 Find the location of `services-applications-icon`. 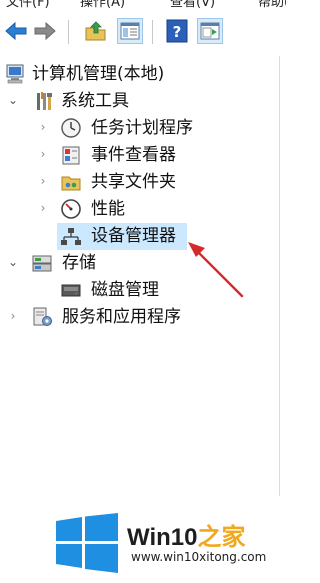

services-applications-icon is located at coordinates (42, 316).